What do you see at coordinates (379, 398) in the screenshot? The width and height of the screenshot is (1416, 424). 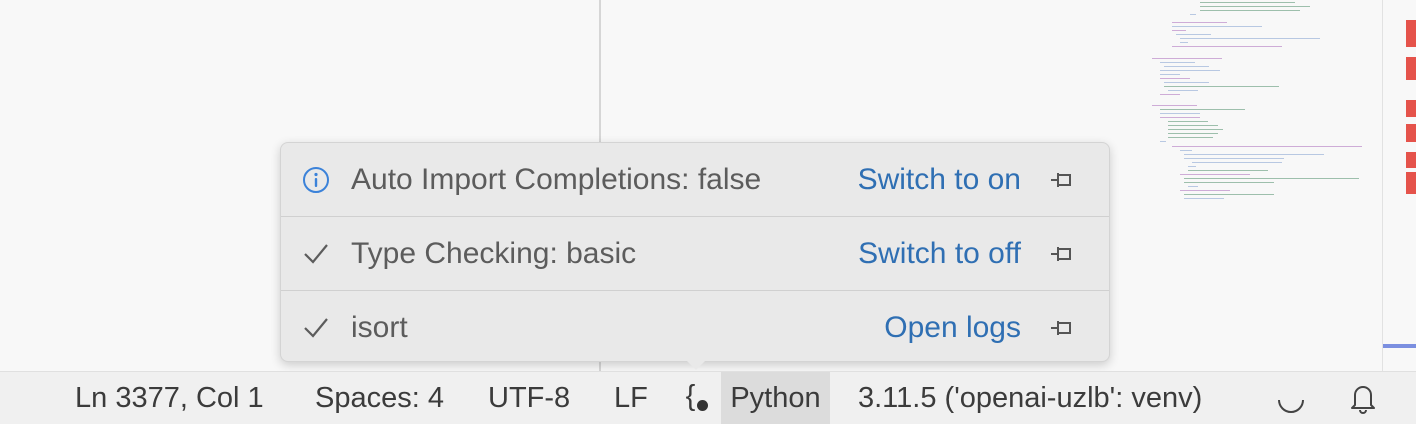 I see `indentation-status: Spaces: 4` at bounding box center [379, 398].